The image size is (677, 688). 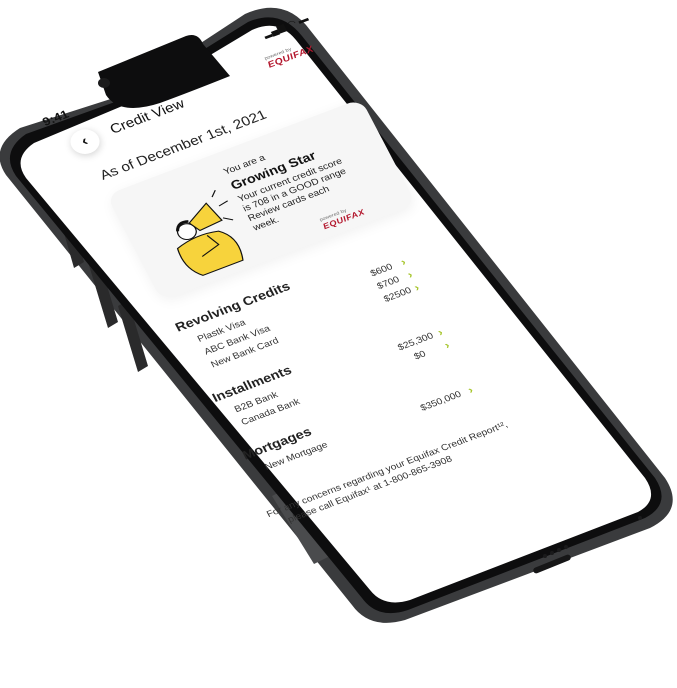 What do you see at coordinates (420, 356) in the screenshot?
I see `item-amount: $0` at bounding box center [420, 356].